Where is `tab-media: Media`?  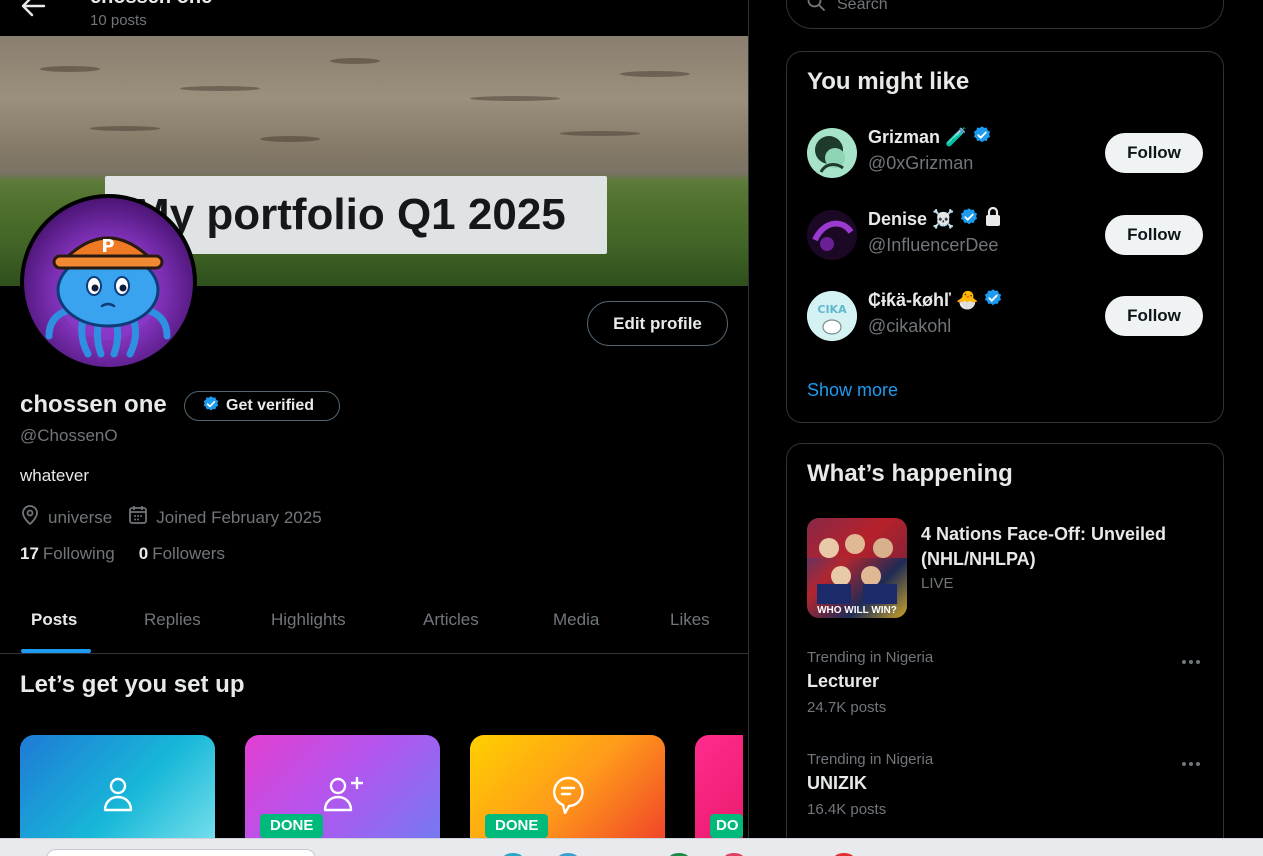 tab-media: Media is located at coordinates (576, 620).